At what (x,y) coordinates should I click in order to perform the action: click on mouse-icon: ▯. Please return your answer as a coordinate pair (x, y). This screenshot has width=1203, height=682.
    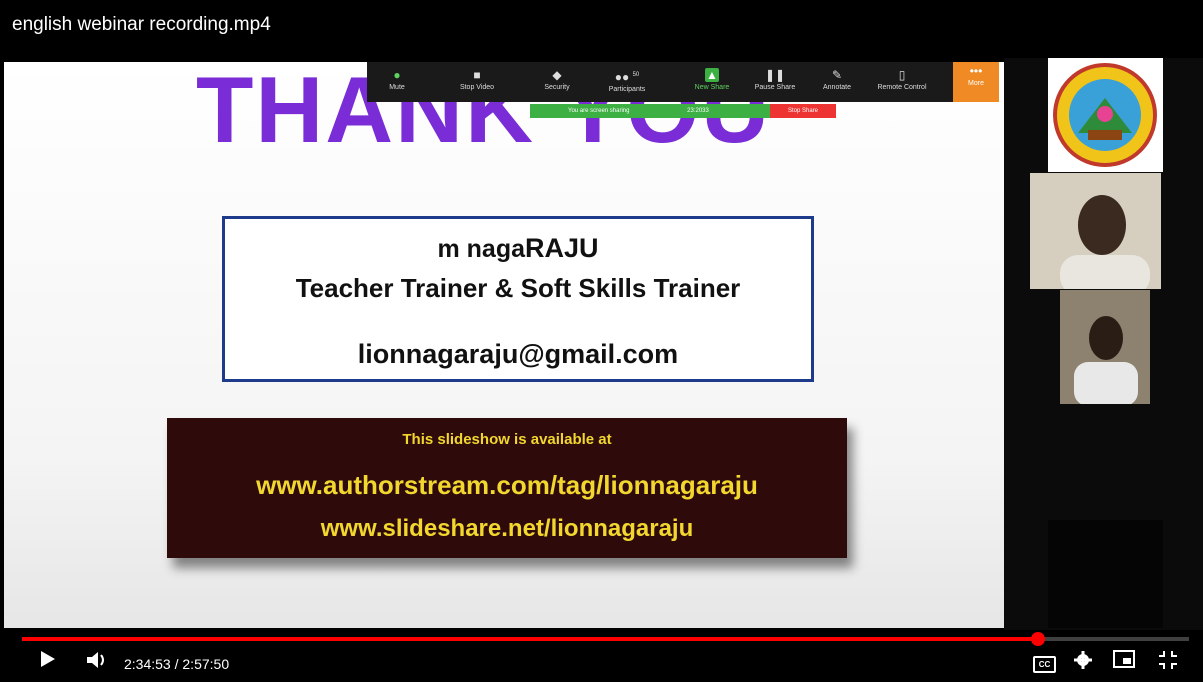
    Looking at the image, I should click on (902, 75).